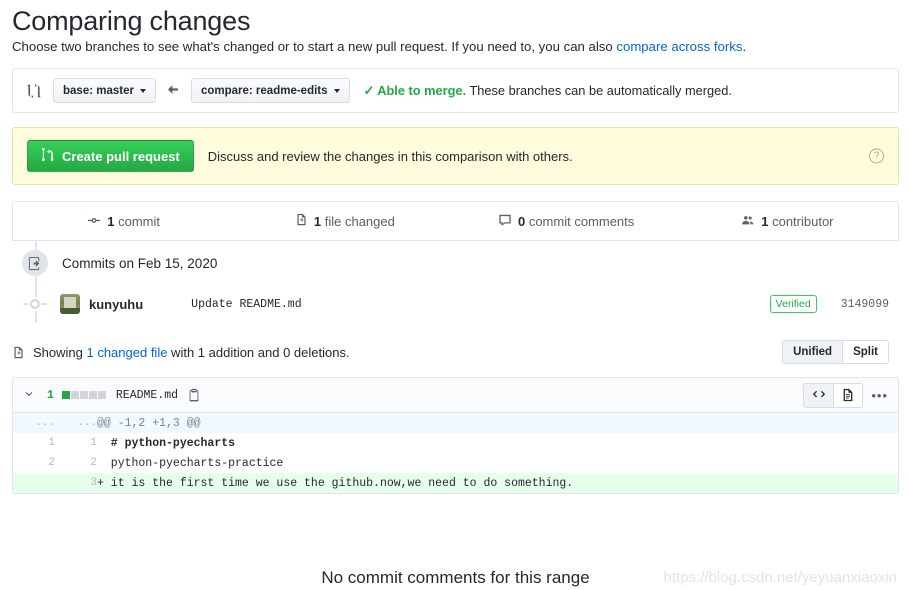 The height and width of the screenshot is (590, 911). I want to click on diff-view-mode-group, so click(833, 395).